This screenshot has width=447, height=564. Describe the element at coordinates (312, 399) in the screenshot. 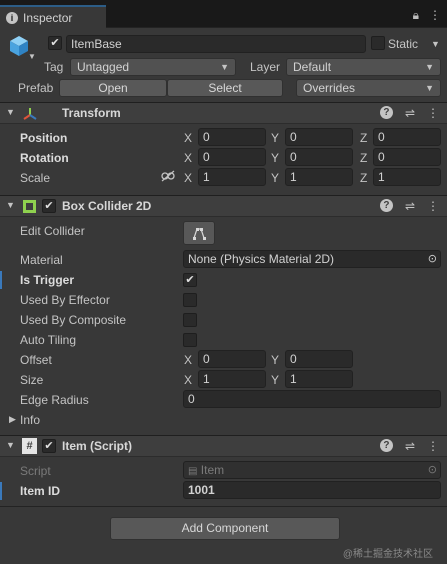

I see `edge-radius-input: 0` at that location.